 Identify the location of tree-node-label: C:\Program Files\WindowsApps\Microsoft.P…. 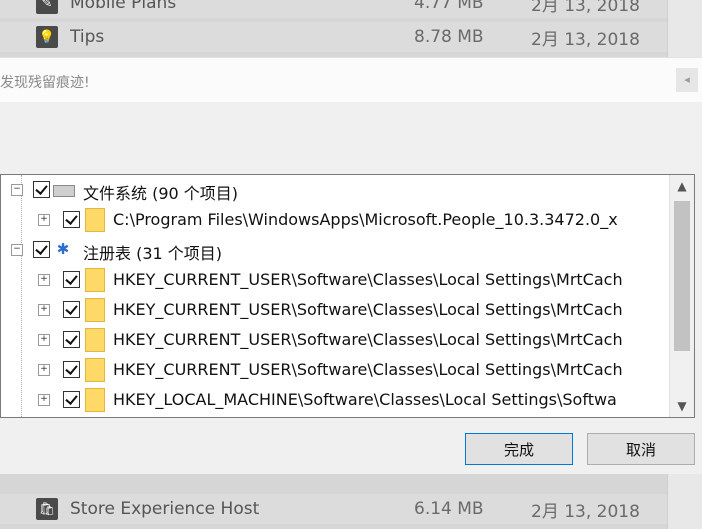
(365, 219).